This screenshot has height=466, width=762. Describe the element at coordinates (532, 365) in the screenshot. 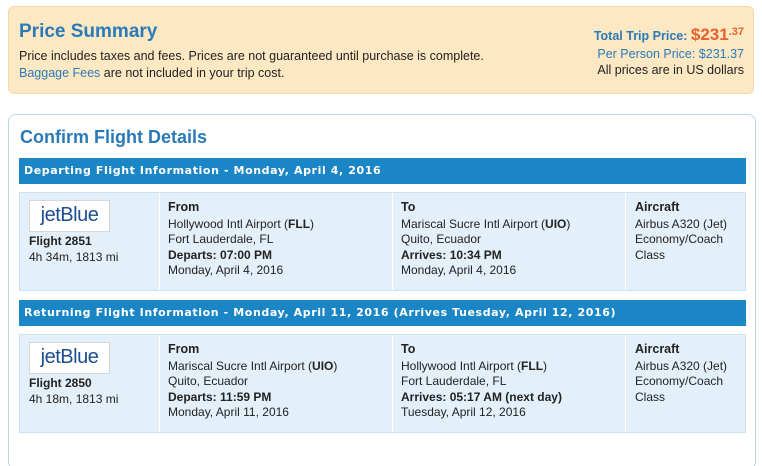

I see `to-airport-code: FLL` at that location.